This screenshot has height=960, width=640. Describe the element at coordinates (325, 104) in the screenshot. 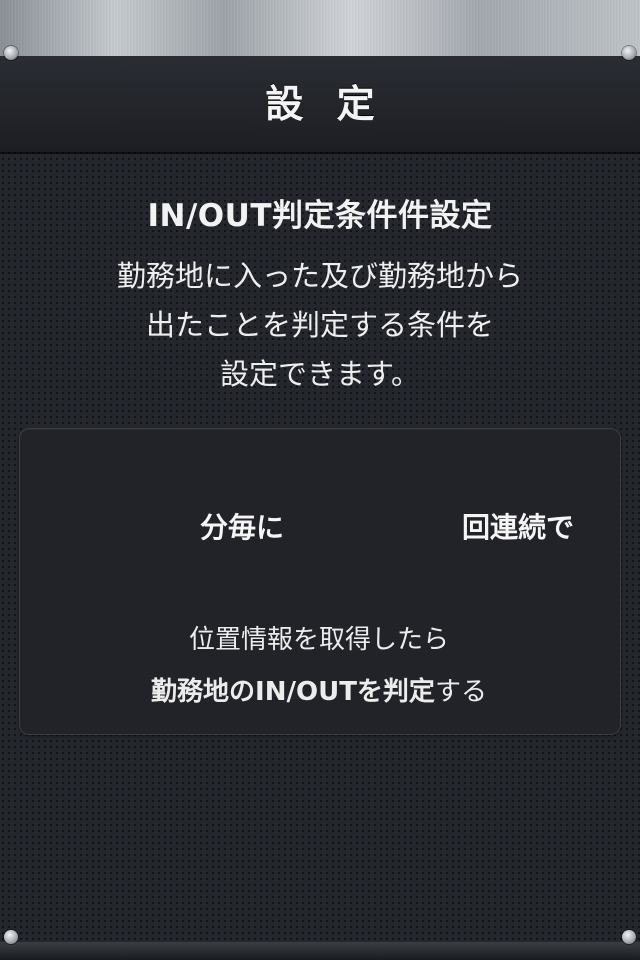

I see `page-title: 設 定` at that location.